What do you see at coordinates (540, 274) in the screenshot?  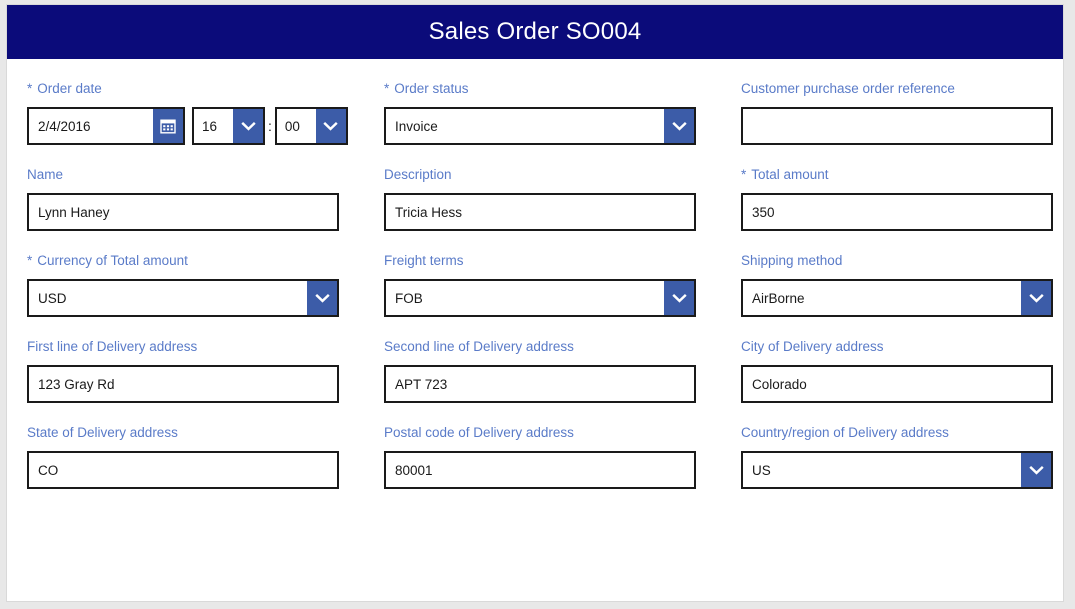 I see `form-field-freight-terms: Freight terms FOB` at bounding box center [540, 274].